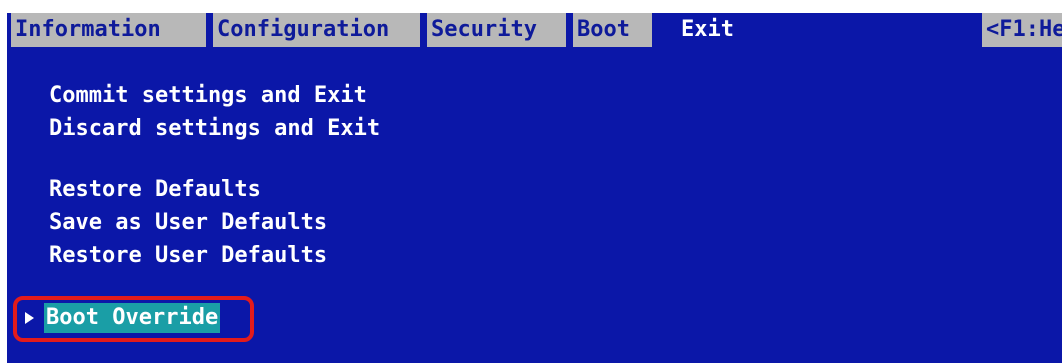 The height and width of the screenshot is (363, 1062). I want to click on menu-item-restore-defaults-label: Restore Defaults, so click(155, 189).